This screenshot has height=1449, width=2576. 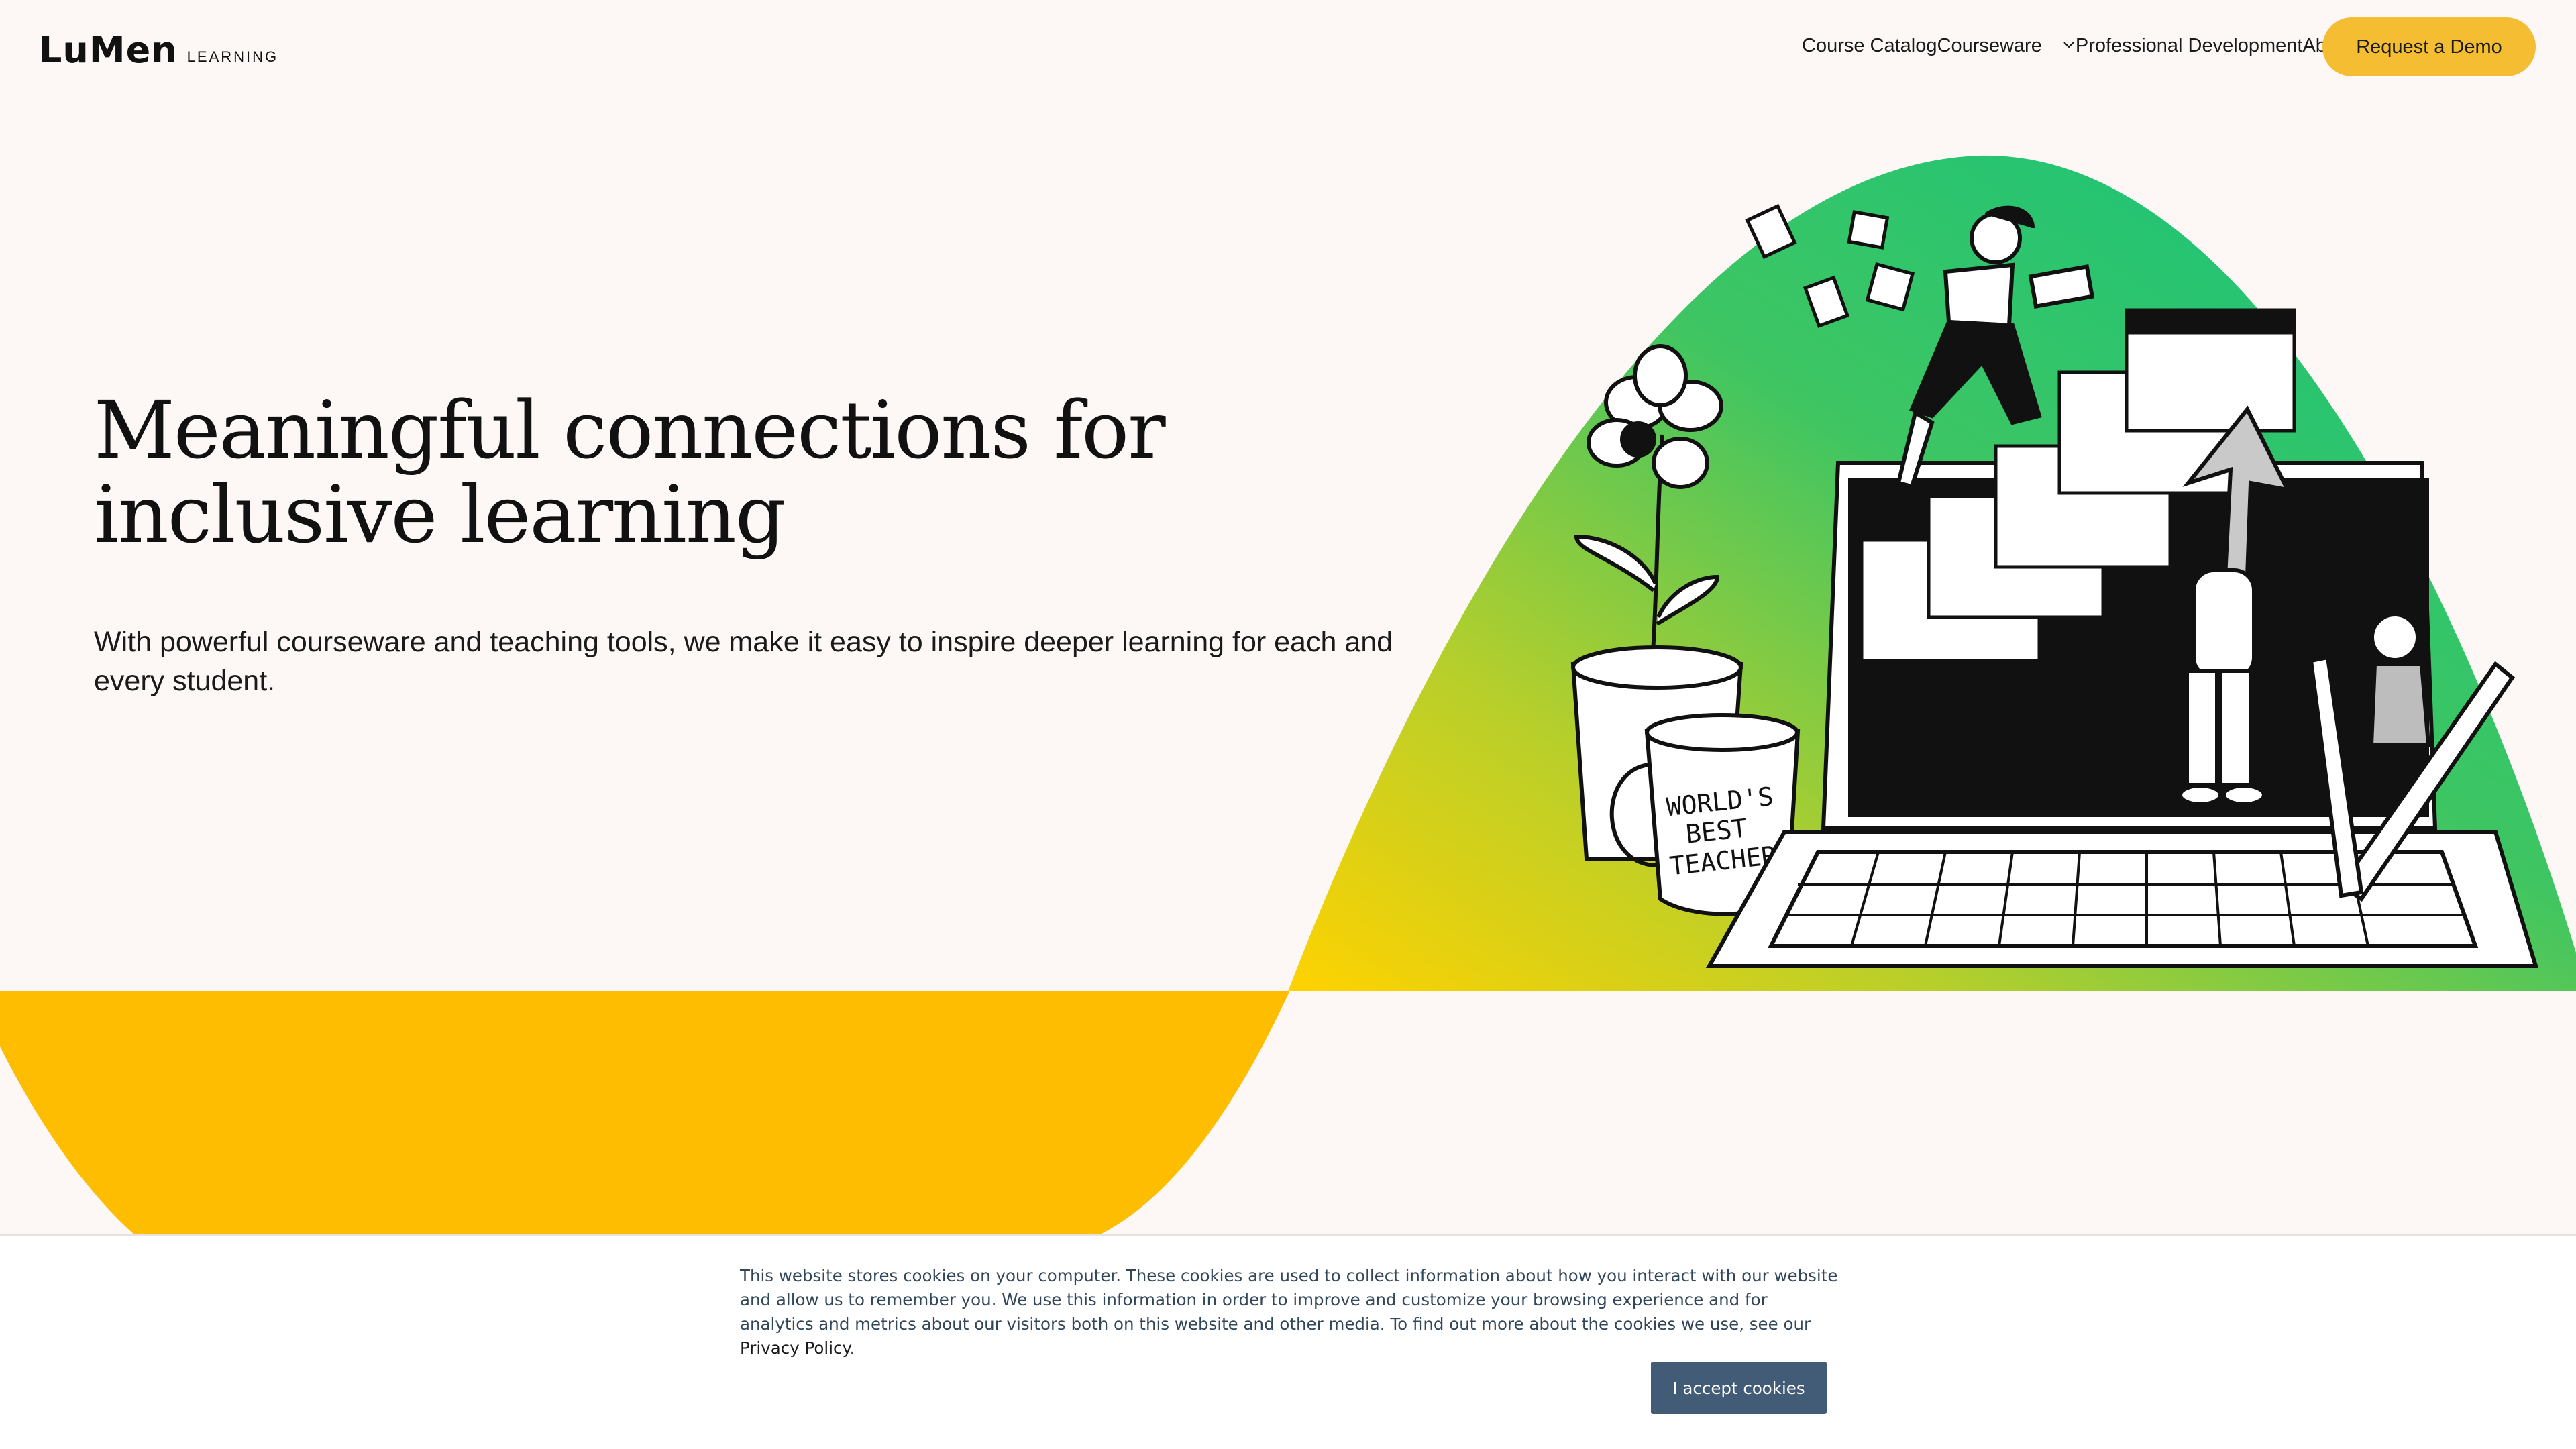 I want to click on person-holding-arrow-figure, so click(x=2222, y=687).